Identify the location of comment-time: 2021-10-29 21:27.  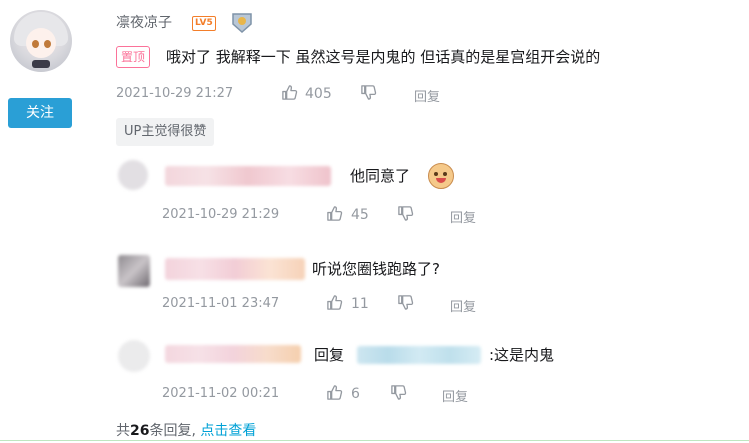
(175, 93).